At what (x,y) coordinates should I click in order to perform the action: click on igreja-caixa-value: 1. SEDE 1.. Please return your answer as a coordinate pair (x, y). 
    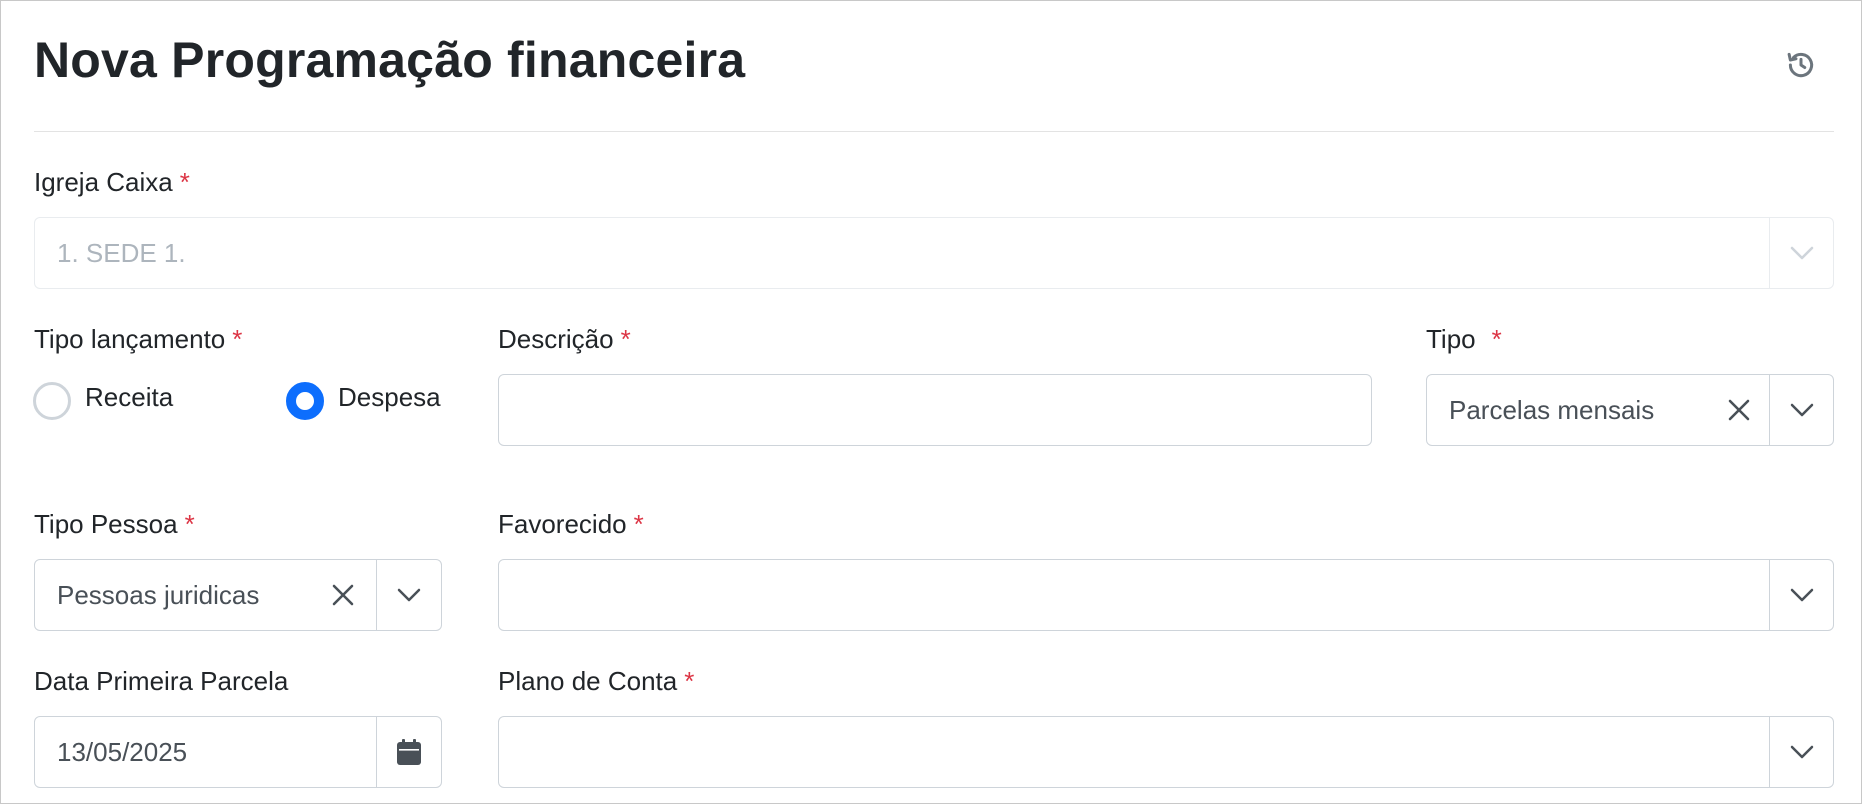
    Looking at the image, I should click on (121, 253).